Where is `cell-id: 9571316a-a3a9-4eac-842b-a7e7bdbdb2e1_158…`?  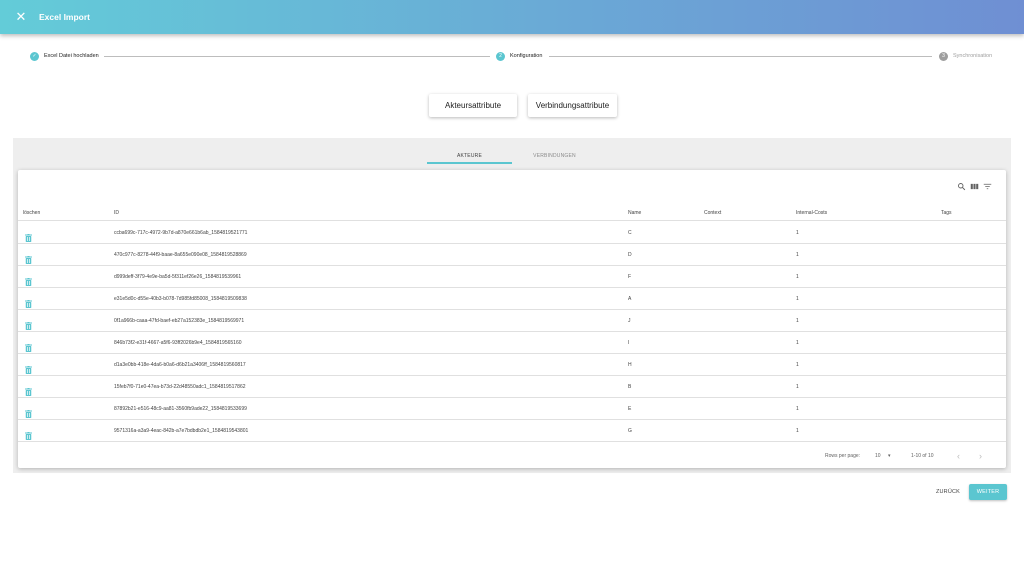
cell-id: 9571316a-a3a9-4eac-842b-a7e7bdbdb2e1_158… is located at coordinates (181, 431).